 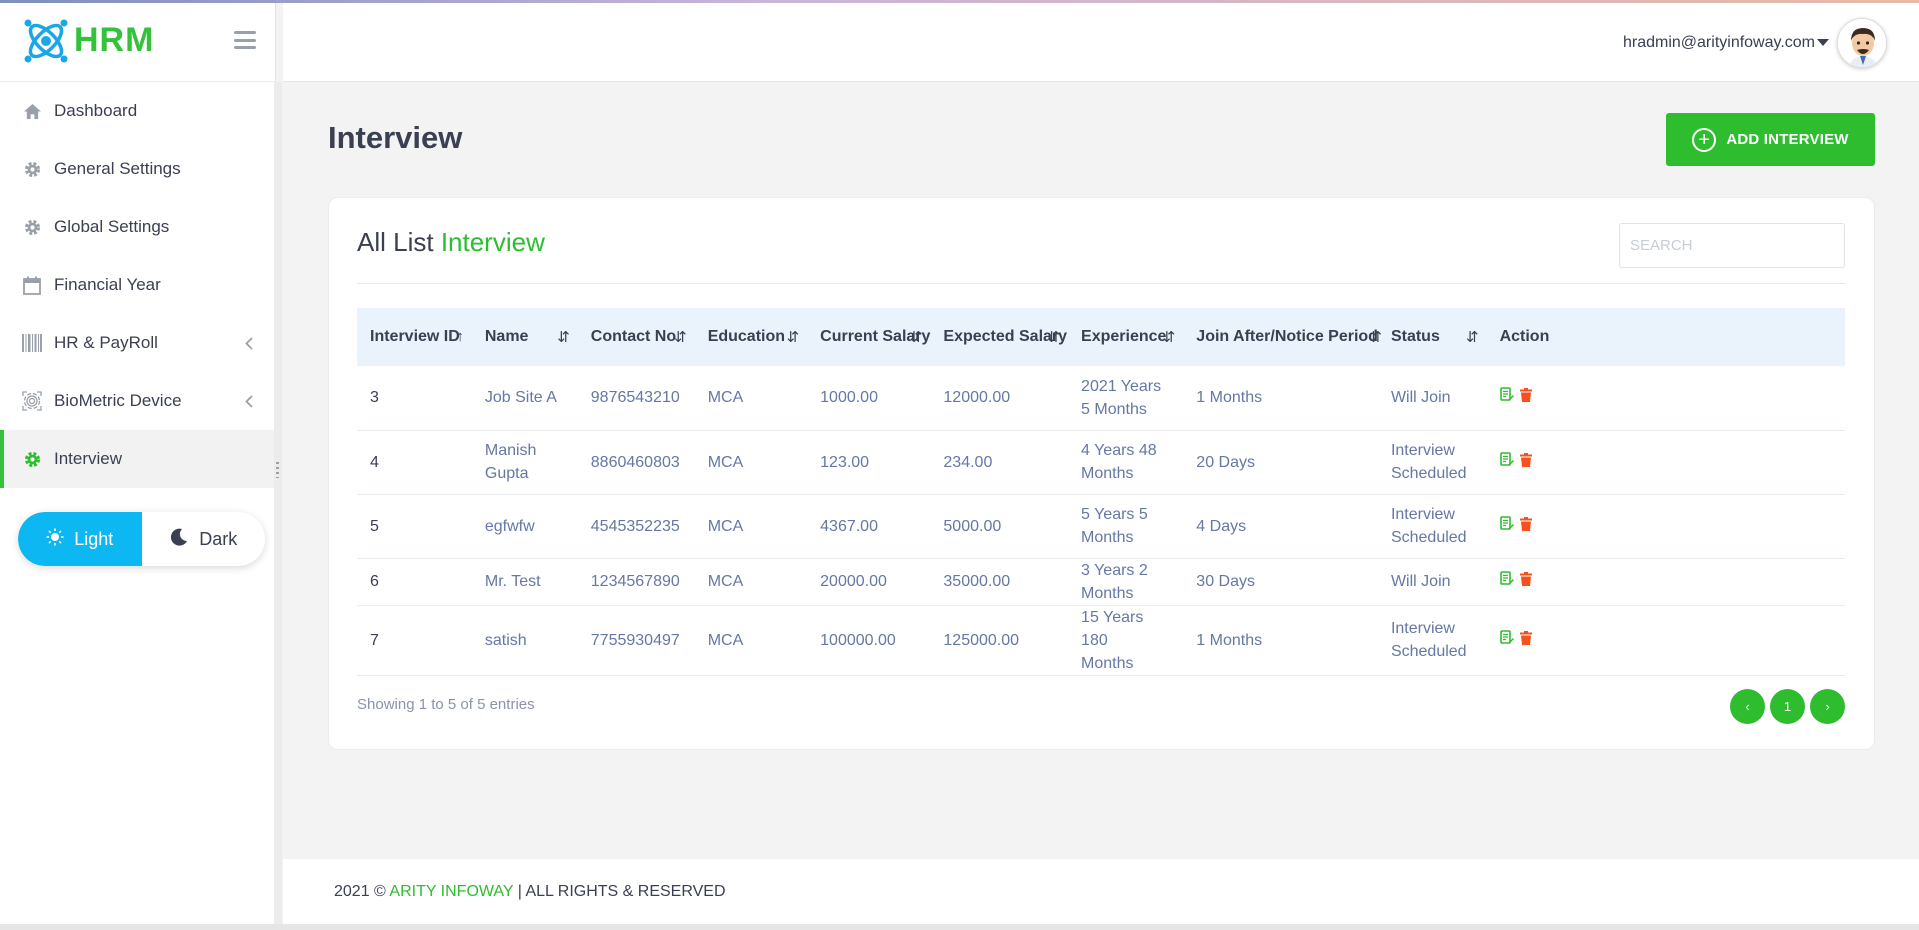 What do you see at coordinates (959, 927) in the screenshot?
I see `horizontal-scrollbar` at bounding box center [959, 927].